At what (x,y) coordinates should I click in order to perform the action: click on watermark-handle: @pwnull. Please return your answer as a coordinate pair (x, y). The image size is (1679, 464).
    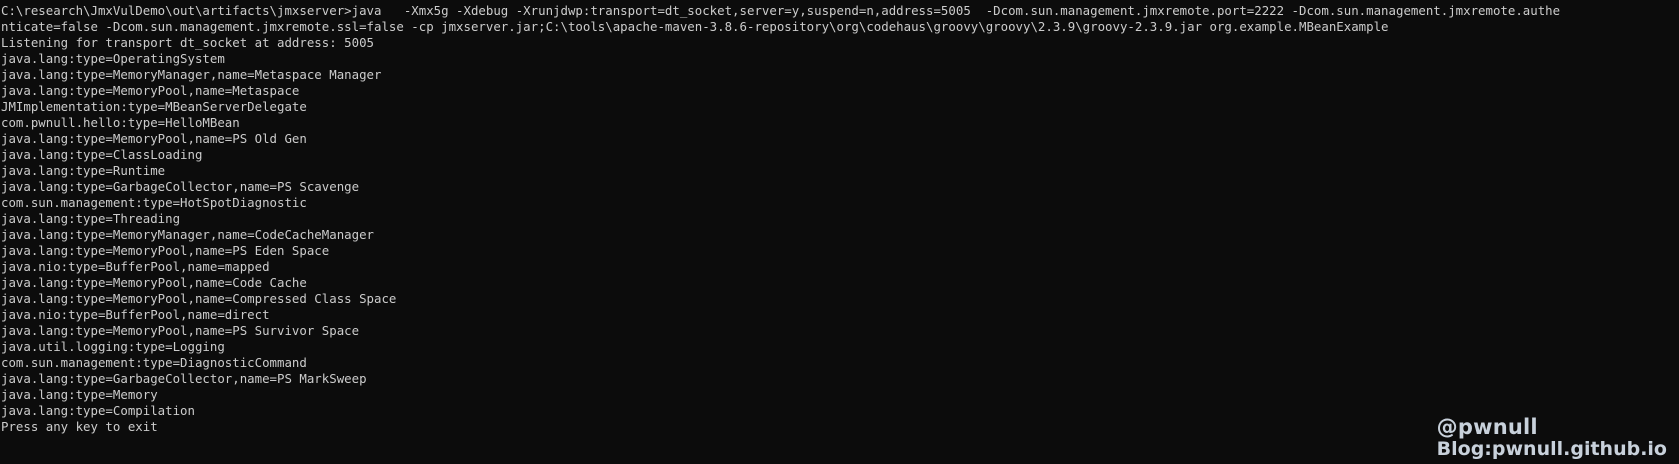
    Looking at the image, I should click on (1487, 427).